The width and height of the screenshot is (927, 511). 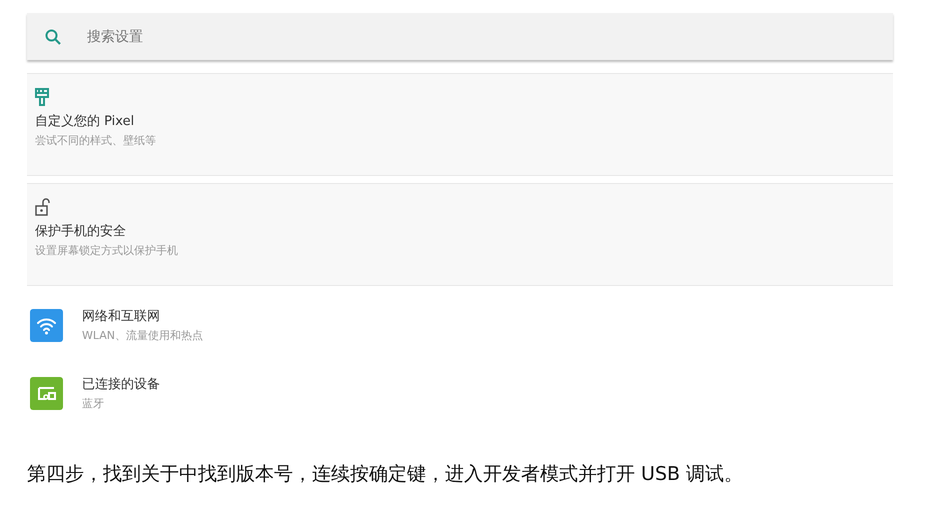 I want to click on setting-subtitle: 蓝牙, so click(x=93, y=403).